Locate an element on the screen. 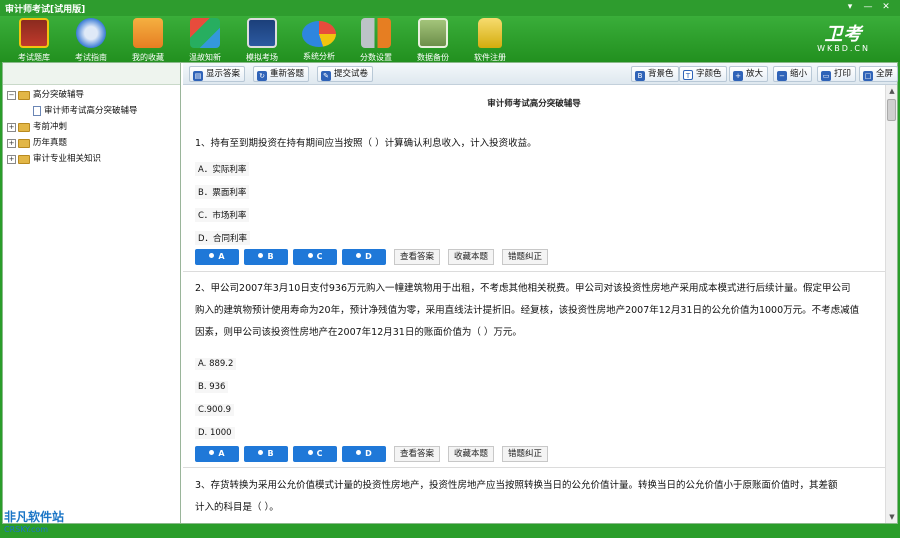 This screenshot has height=538, width=900. toolbar-item-review: 温故知新 is located at coordinates (205, 40).